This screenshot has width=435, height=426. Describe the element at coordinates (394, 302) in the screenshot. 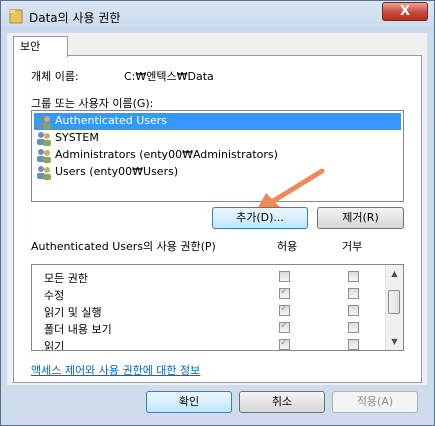

I see `scroll-thumb` at that location.